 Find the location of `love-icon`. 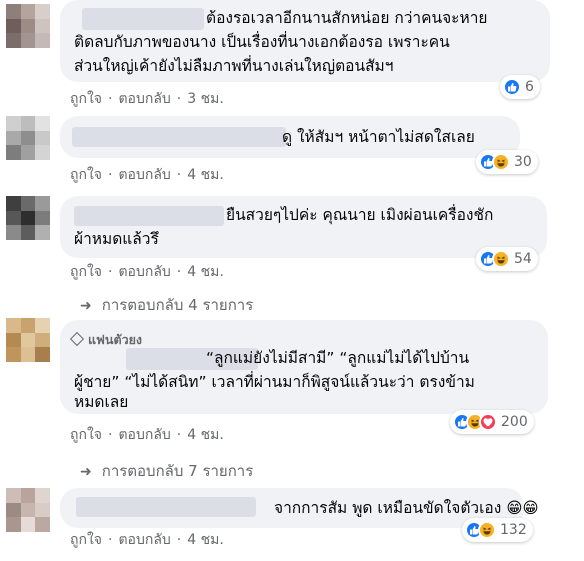

love-icon is located at coordinates (488, 422).